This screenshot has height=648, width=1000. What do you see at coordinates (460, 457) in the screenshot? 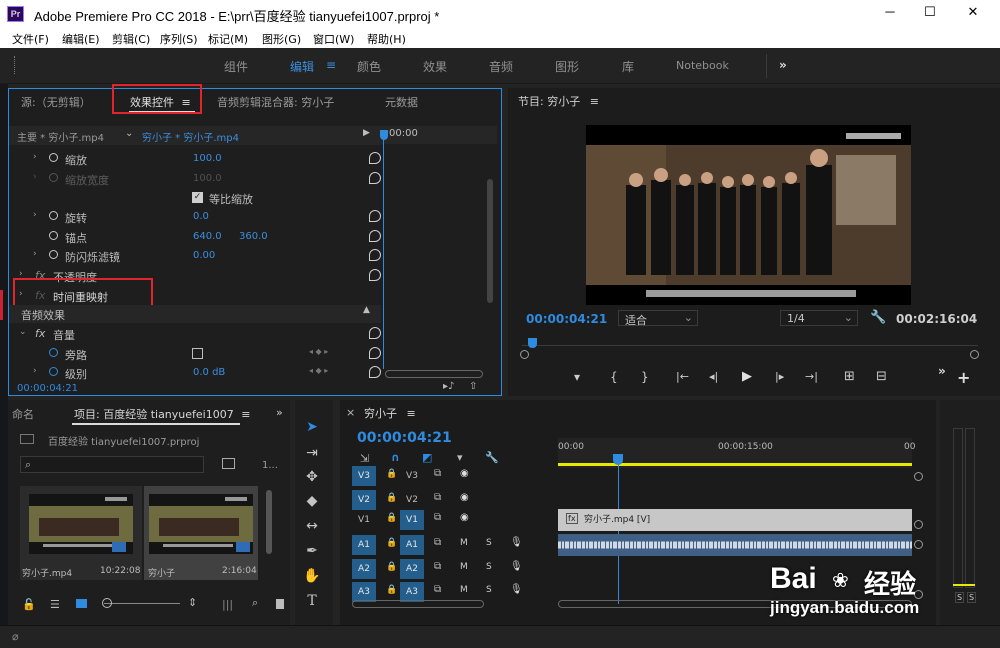
I see `add-marker-icon: ▾` at bounding box center [460, 457].